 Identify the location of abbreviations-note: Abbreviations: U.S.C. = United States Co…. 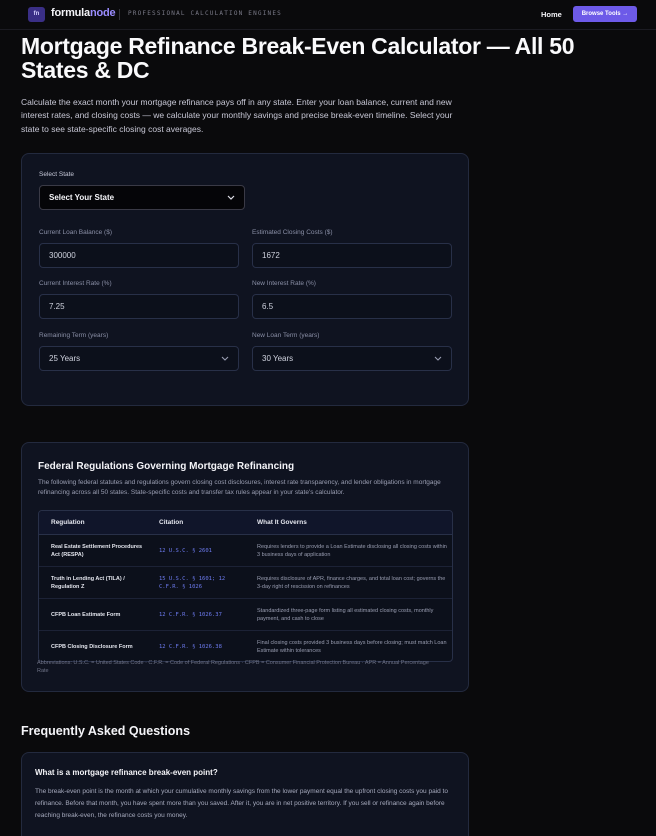
(233, 667).